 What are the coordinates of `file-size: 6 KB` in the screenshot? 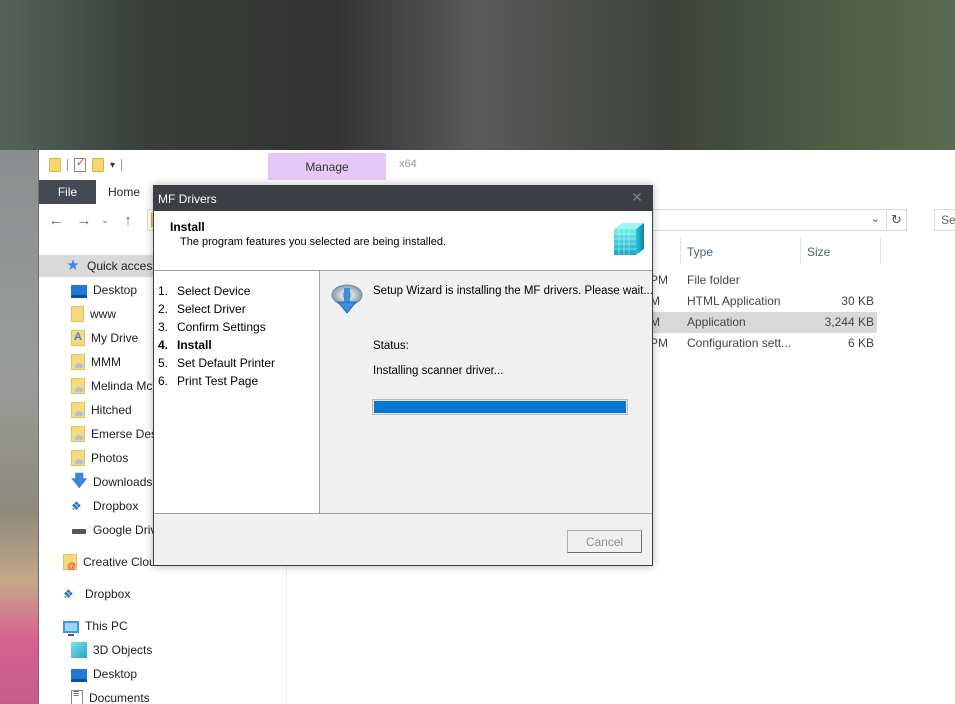 It's located at (860, 343).